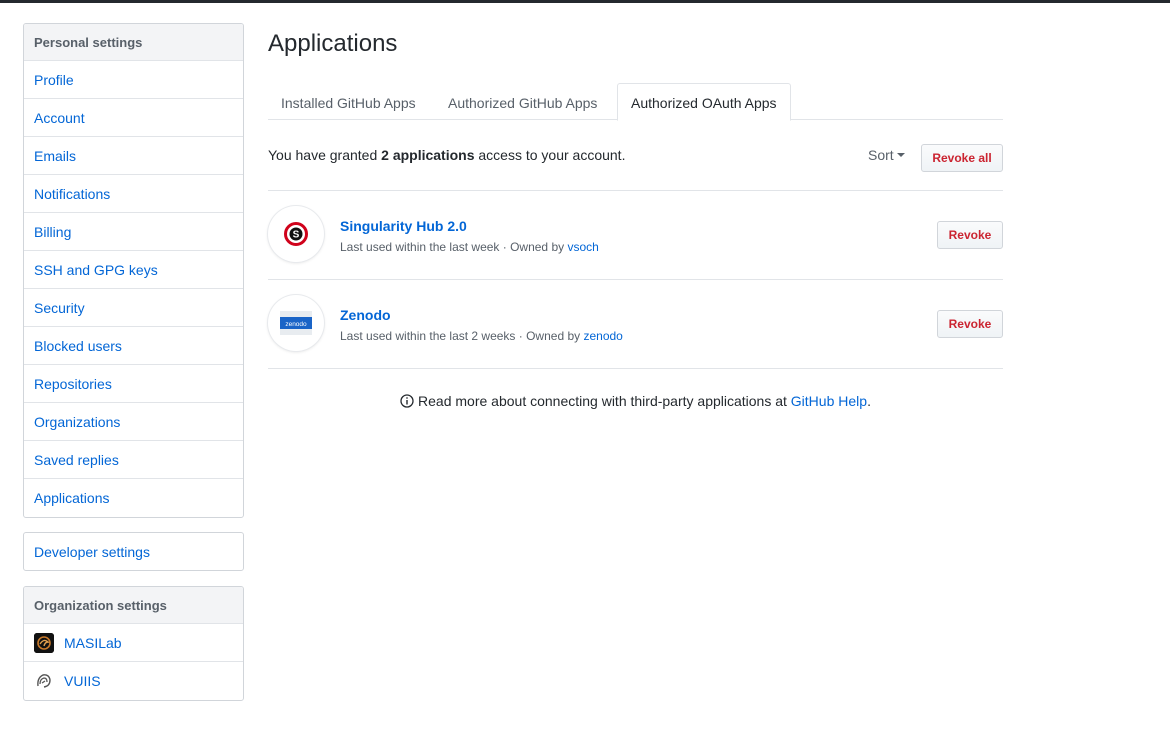  I want to click on organization-settings-menu: Organization settings MASILab VUIIS, so click(133, 643).